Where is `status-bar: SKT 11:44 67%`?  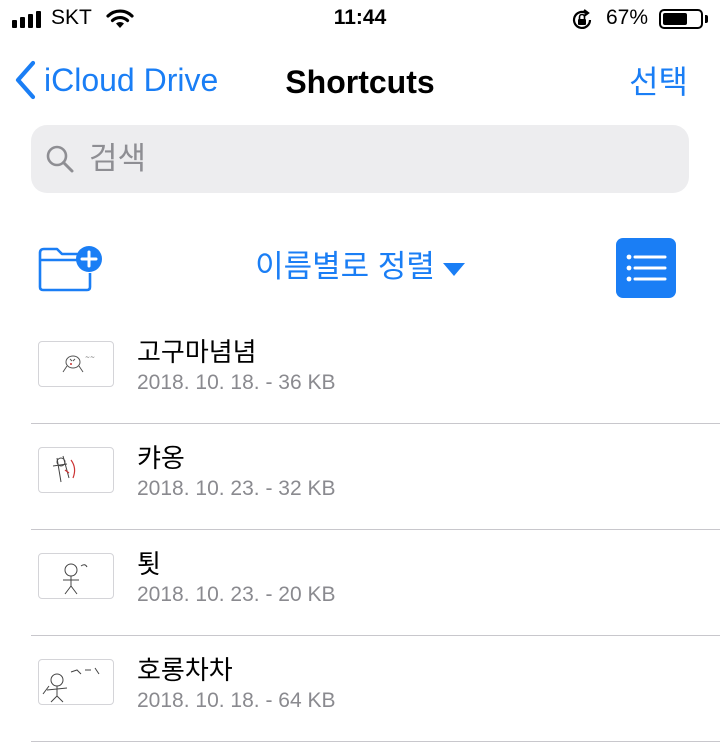
status-bar: SKT 11:44 67% is located at coordinates (360, 20).